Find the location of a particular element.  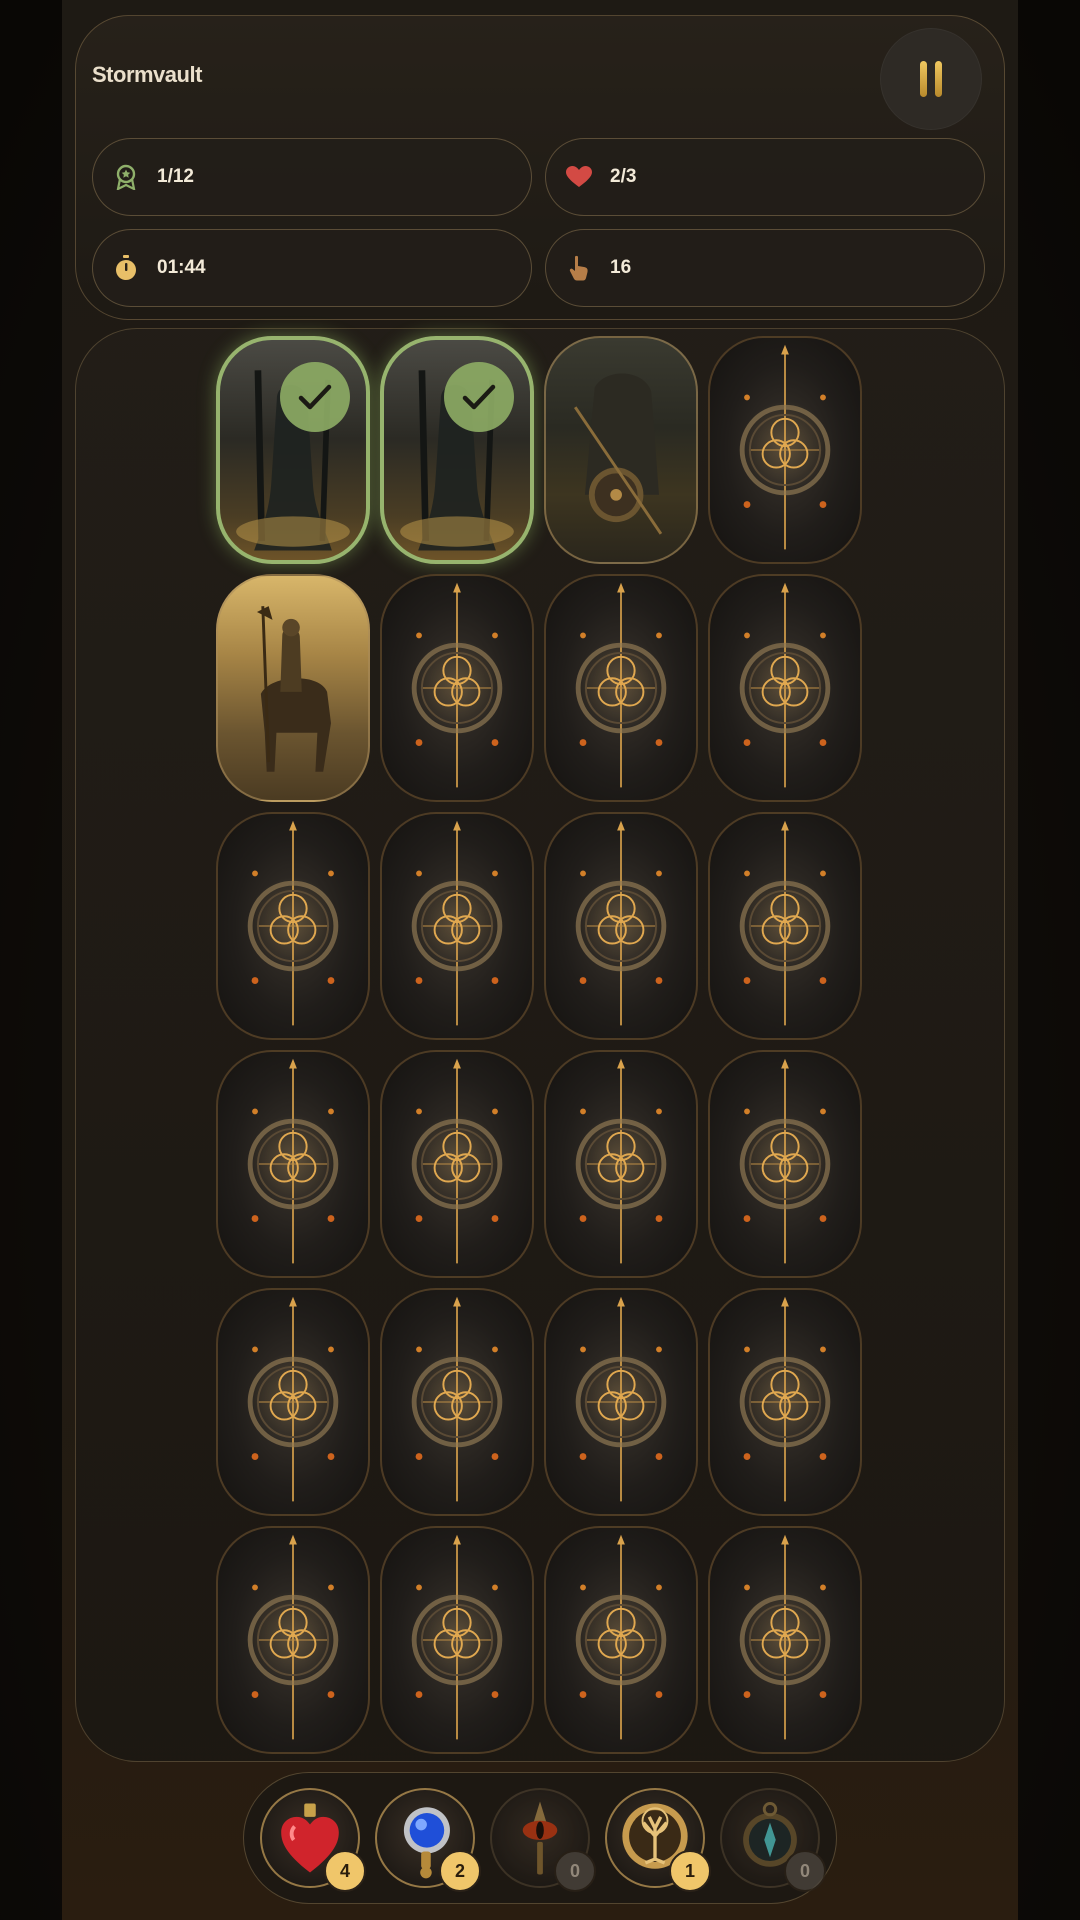

mounted-knight-art is located at coordinates (293, 689).